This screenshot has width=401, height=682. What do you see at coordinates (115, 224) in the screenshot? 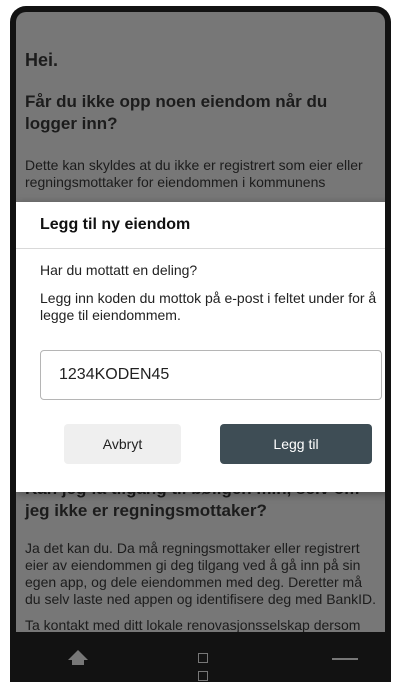
I see `dialog-title: Legg til ny eiendom` at bounding box center [115, 224].